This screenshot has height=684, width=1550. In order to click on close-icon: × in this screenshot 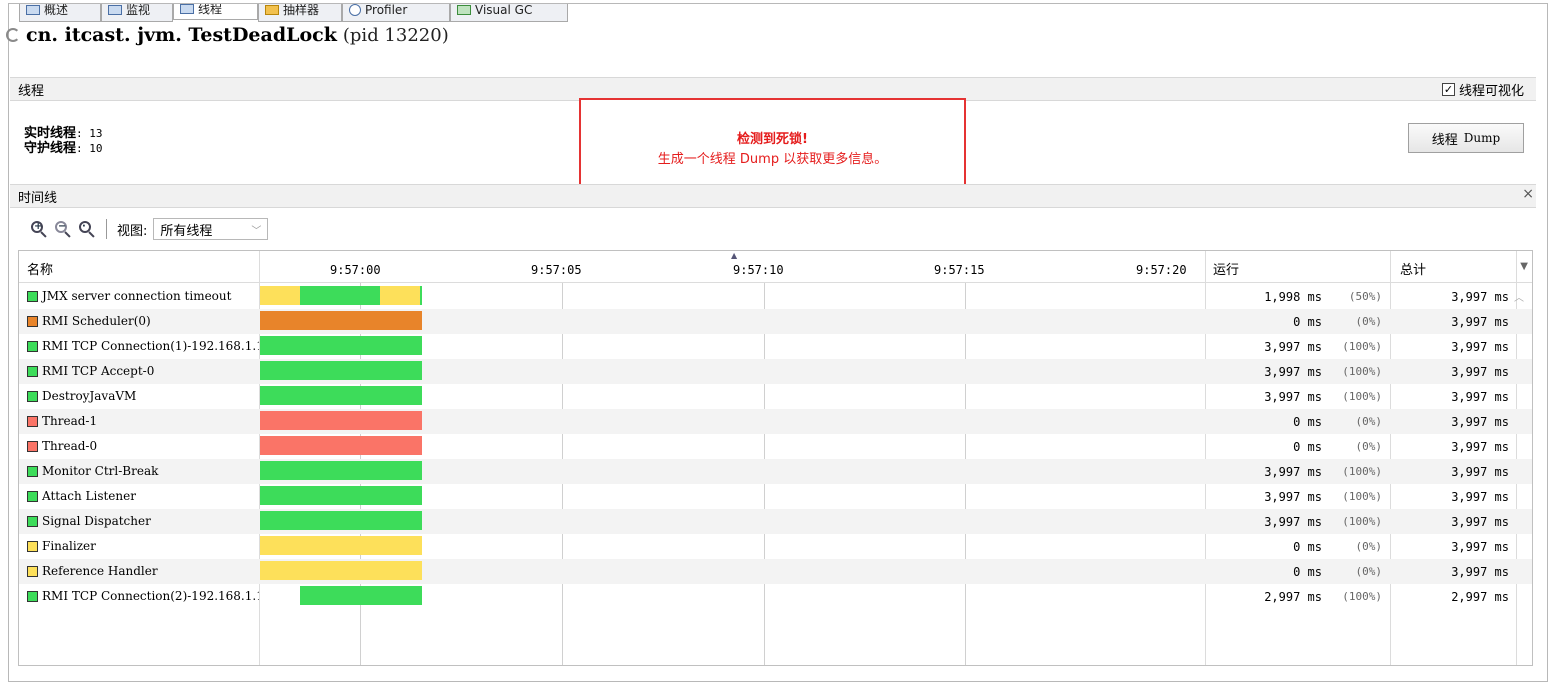, I will do `click(1528, 194)`.